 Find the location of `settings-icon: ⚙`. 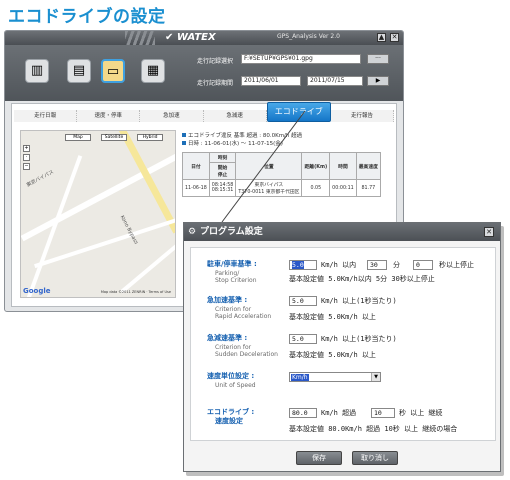

settings-icon: ⚙ is located at coordinates (192, 232).